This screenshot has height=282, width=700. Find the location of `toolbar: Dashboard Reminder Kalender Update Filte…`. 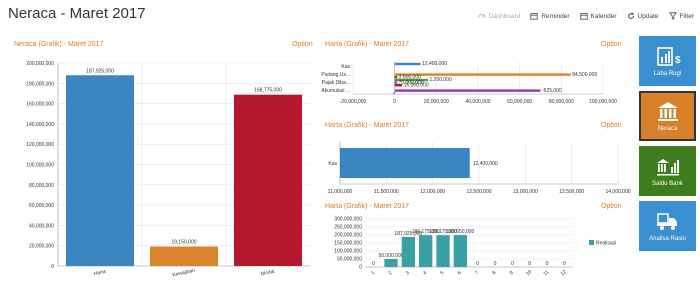

toolbar: Dashboard Reminder Kalender Update Filte… is located at coordinates (585, 16).